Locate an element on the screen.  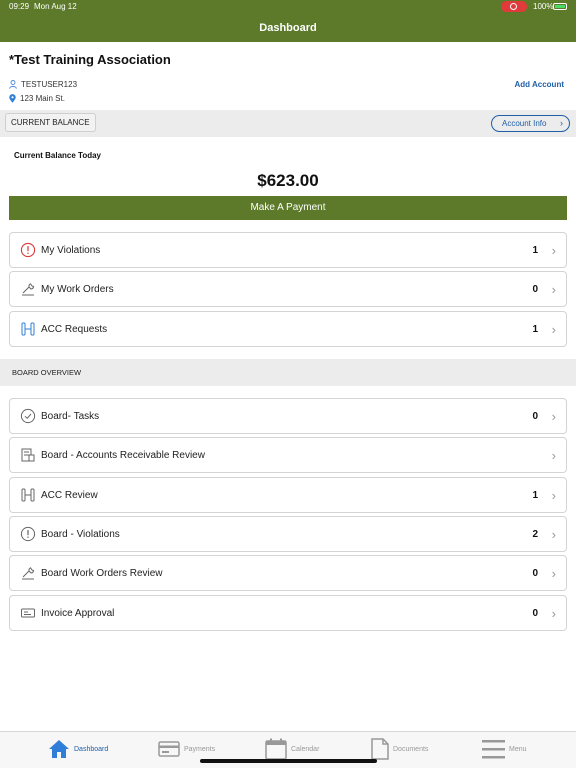
list-item-my-violations: My Violations 1 › is located at coordinates (288, 250).